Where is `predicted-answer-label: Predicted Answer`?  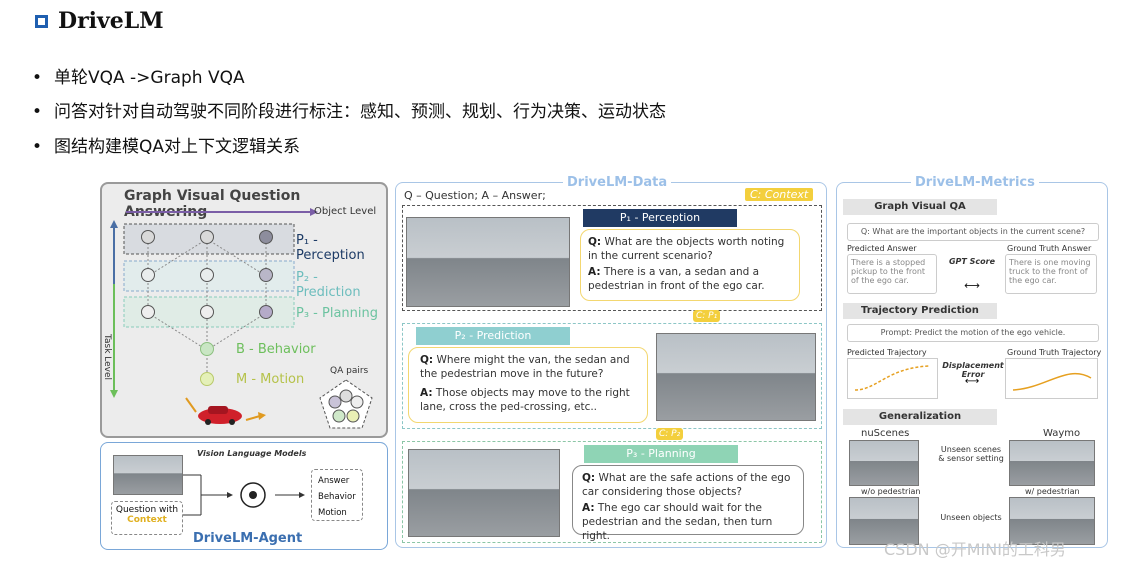 predicted-answer-label: Predicted Answer is located at coordinates (882, 248).